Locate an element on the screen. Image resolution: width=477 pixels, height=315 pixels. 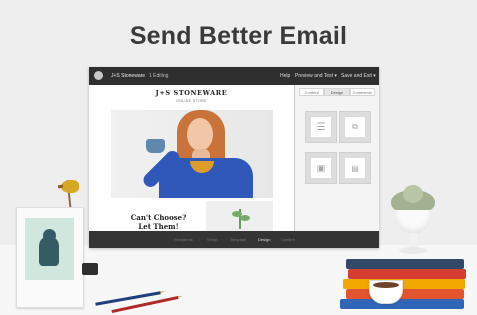
bird-decoration is located at coordinates (64, 194).